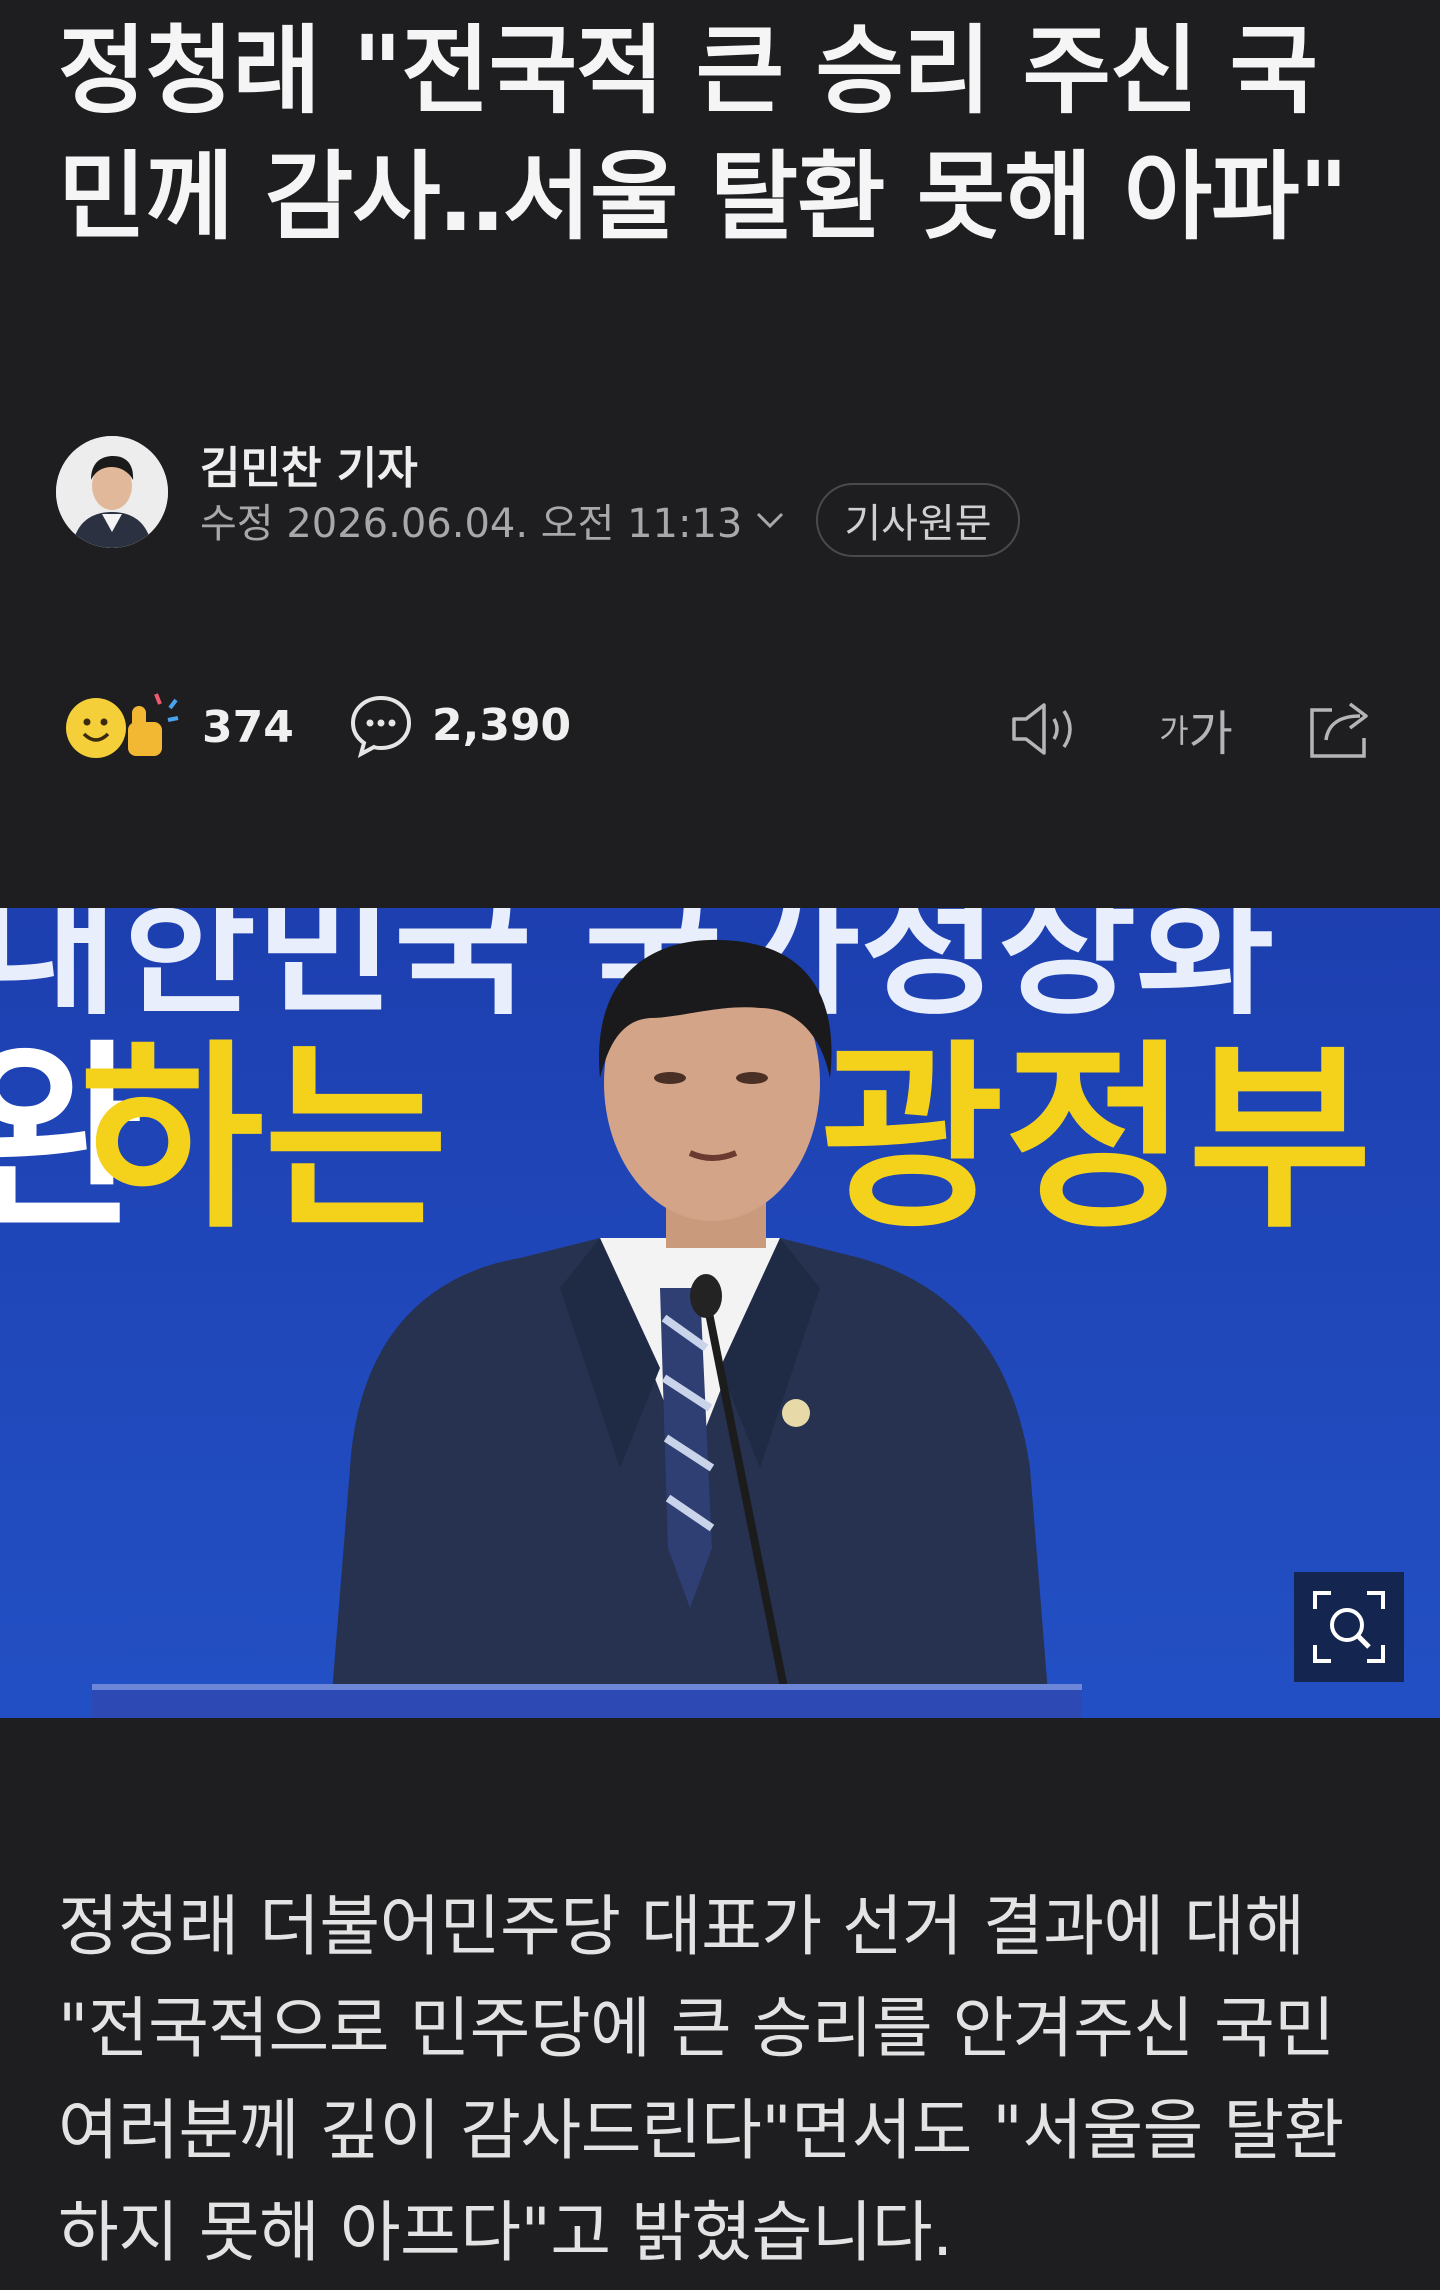 Image resolution: width=1440 pixels, height=2290 pixels. I want to click on comment-count: 2,390, so click(502, 725).